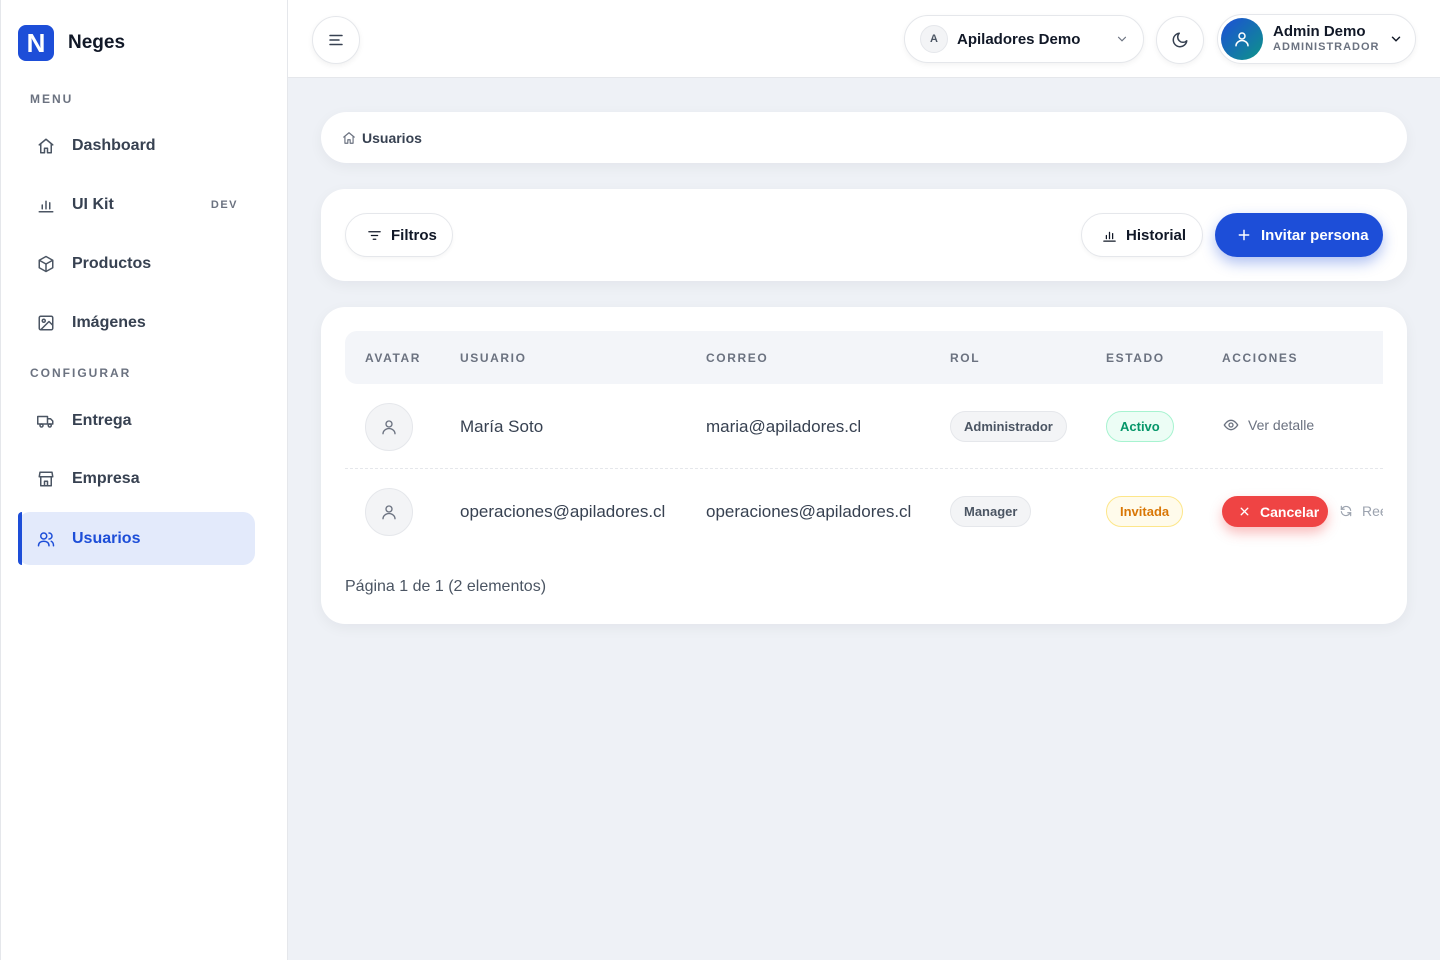 The image size is (1440, 960). Describe the element at coordinates (114, 145) in the screenshot. I see `sidebar-item-label: Dashboard` at that location.